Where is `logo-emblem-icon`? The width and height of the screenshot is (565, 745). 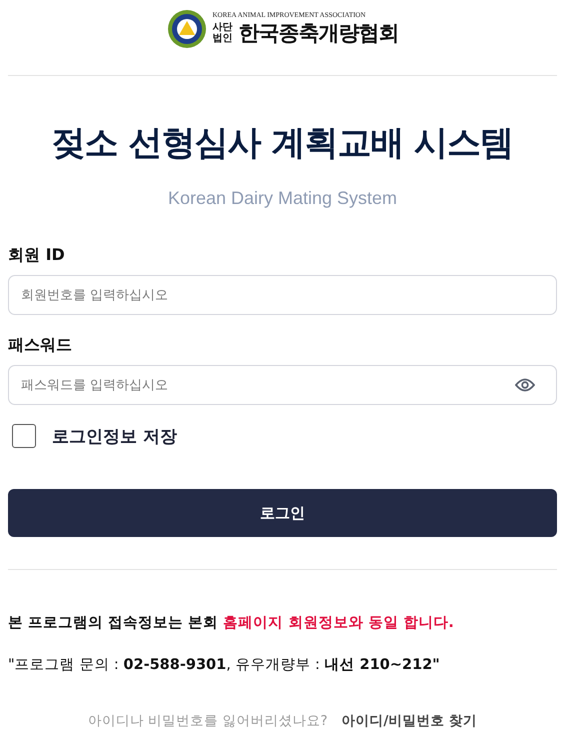
logo-emblem-icon is located at coordinates (186, 29).